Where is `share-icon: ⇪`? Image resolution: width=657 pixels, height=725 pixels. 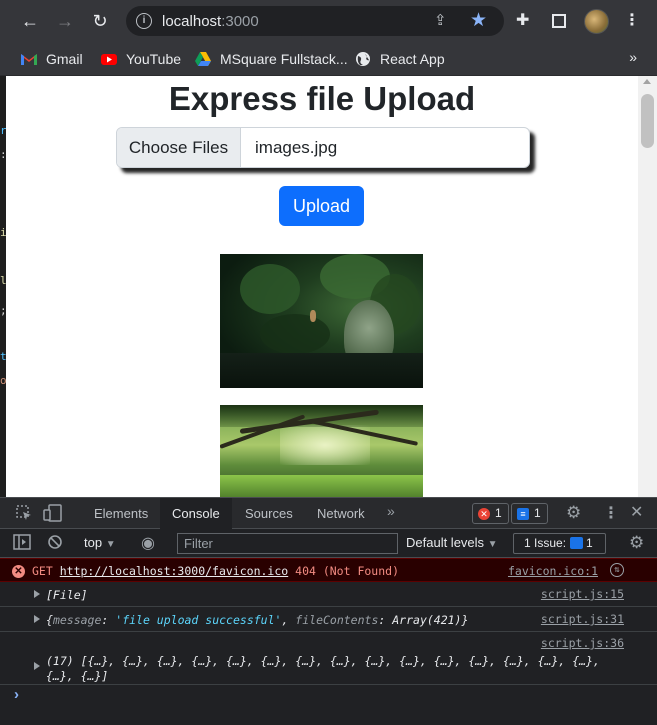 share-icon: ⇪ is located at coordinates (440, 20).